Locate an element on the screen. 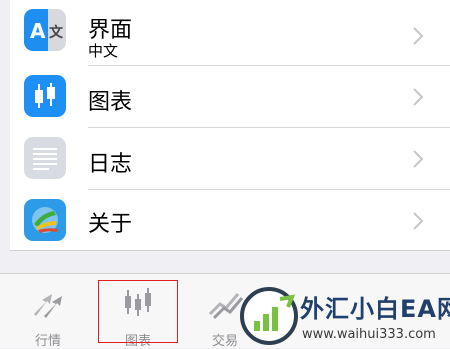  settings-item-value: 中文 is located at coordinates (103, 51).